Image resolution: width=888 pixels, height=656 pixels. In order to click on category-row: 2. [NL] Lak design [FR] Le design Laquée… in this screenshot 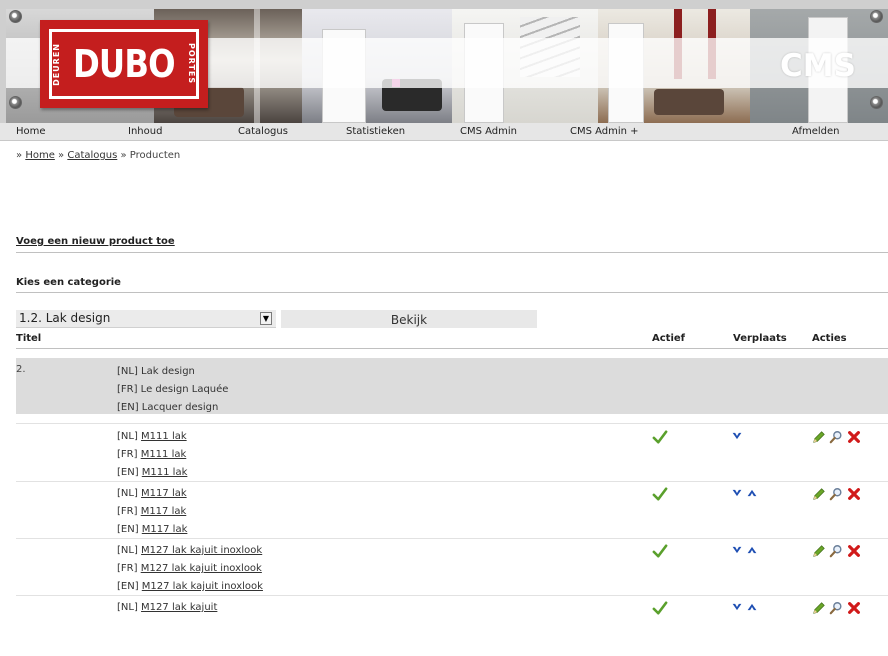, I will do `click(452, 386)`.